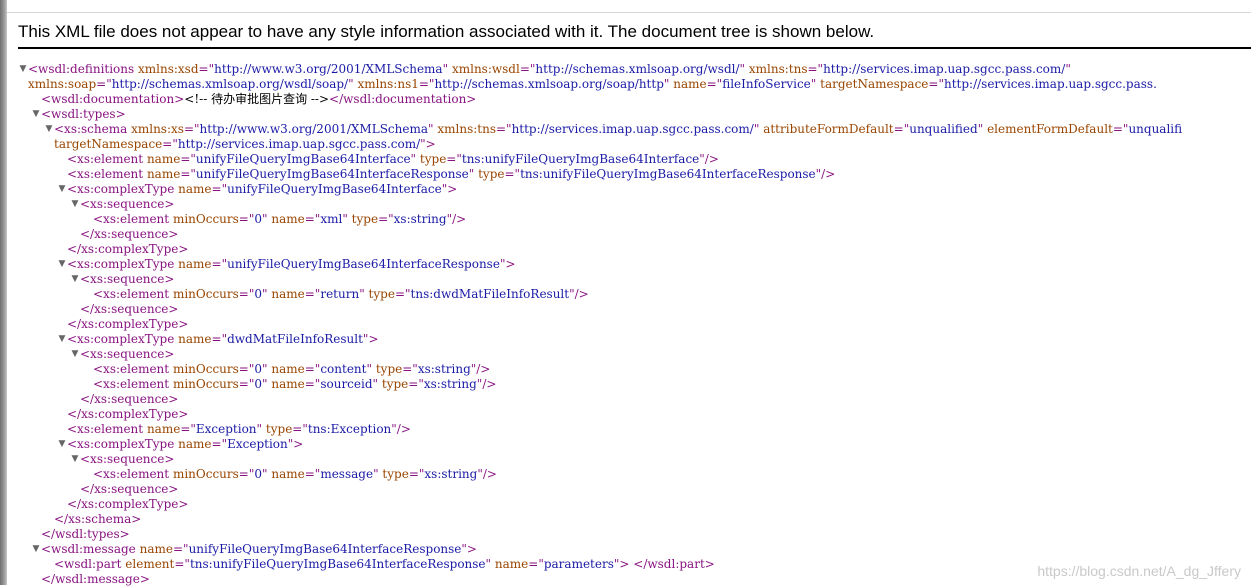 This screenshot has height=587, width=1251. What do you see at coordinates (85, 534) in the screenshot?
I see `xml-line-content: </wsdl:types>` at bounding box center [85, 534].